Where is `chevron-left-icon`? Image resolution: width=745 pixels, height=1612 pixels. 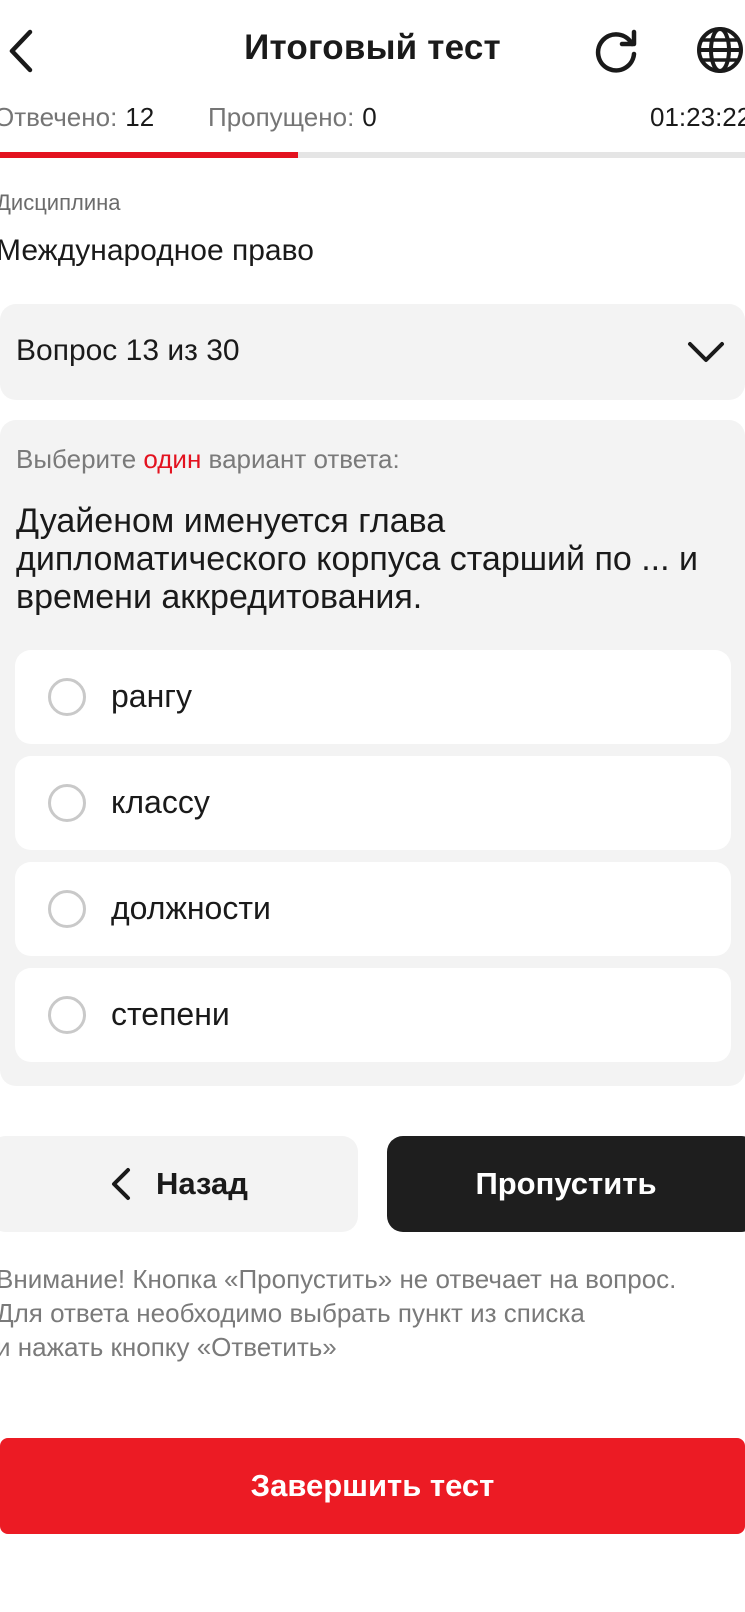 chevron-left-icon is located at coordinates (121, 1184).